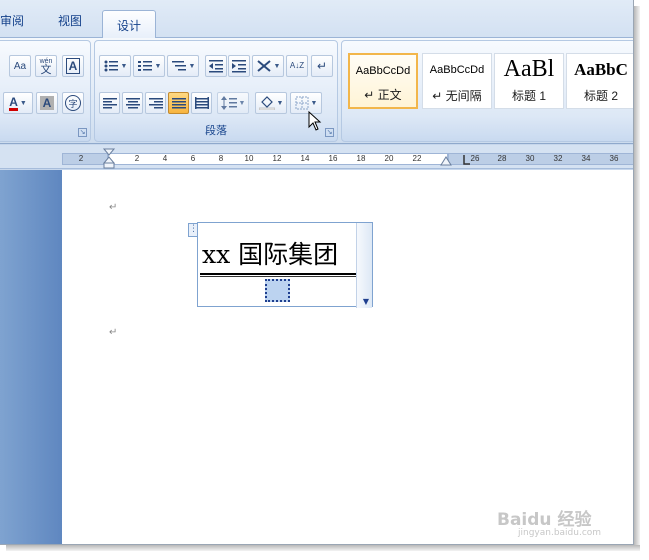  I want to click on header-rule-thin, so click(278, 276).